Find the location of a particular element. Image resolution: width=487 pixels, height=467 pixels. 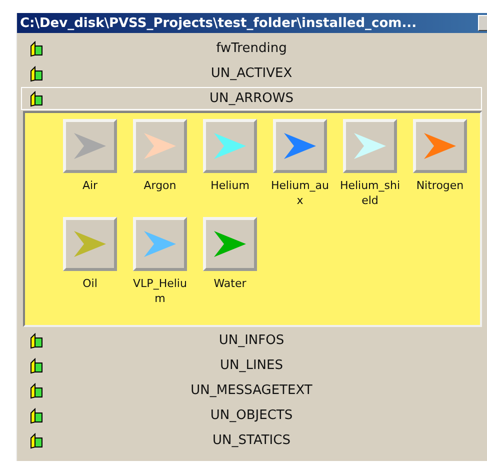

category-row: UN_ARROWS is located at coordinates (251, 98).